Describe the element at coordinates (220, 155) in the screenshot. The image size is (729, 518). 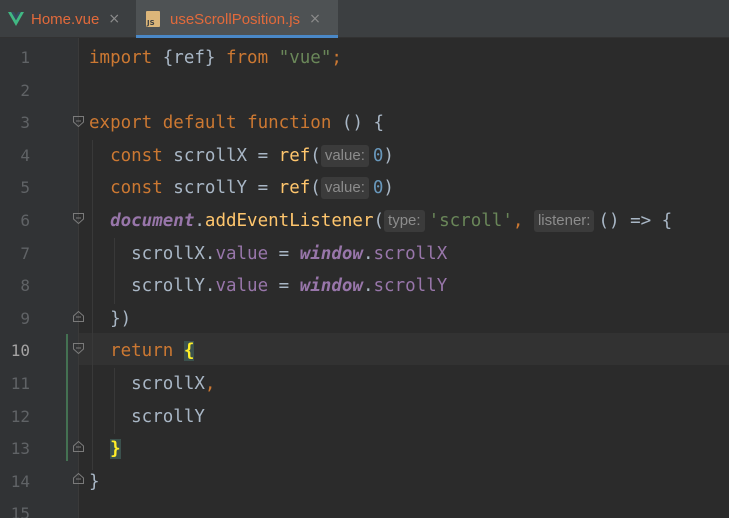
I see `text-token: scrollX =` at that location.